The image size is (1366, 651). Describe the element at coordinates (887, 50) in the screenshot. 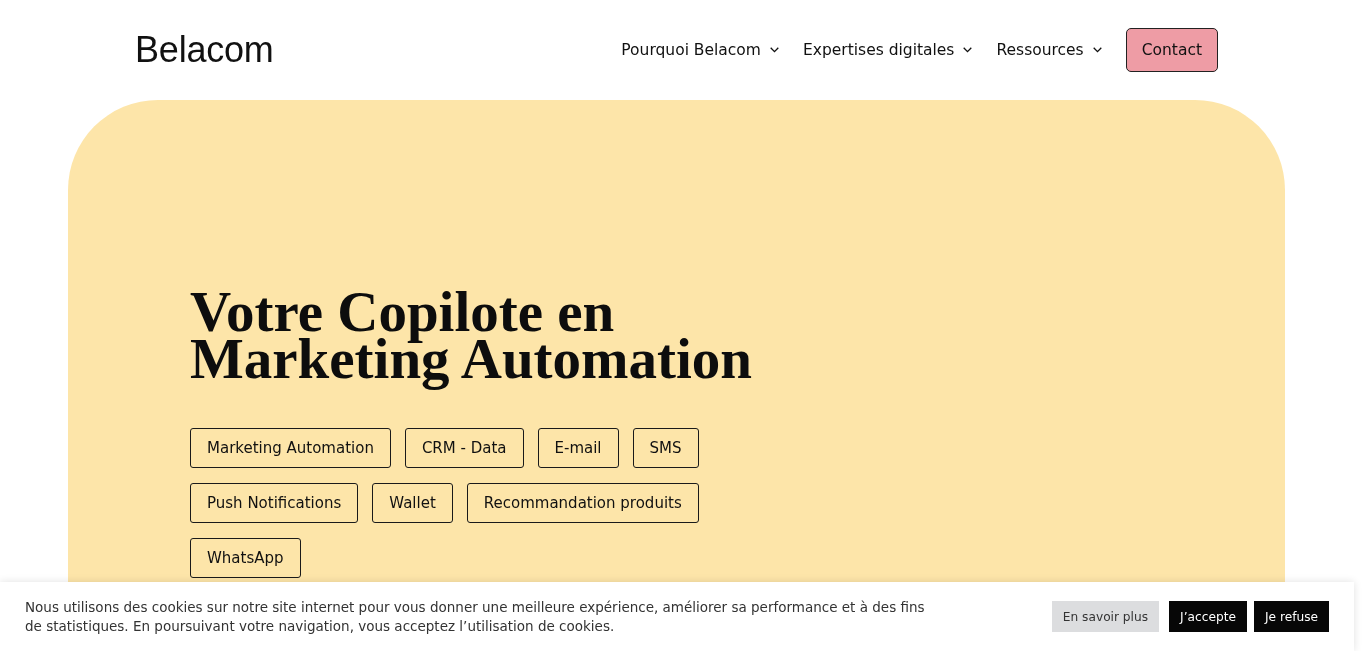

I see `nav-link: Expertises digitales` at that location.